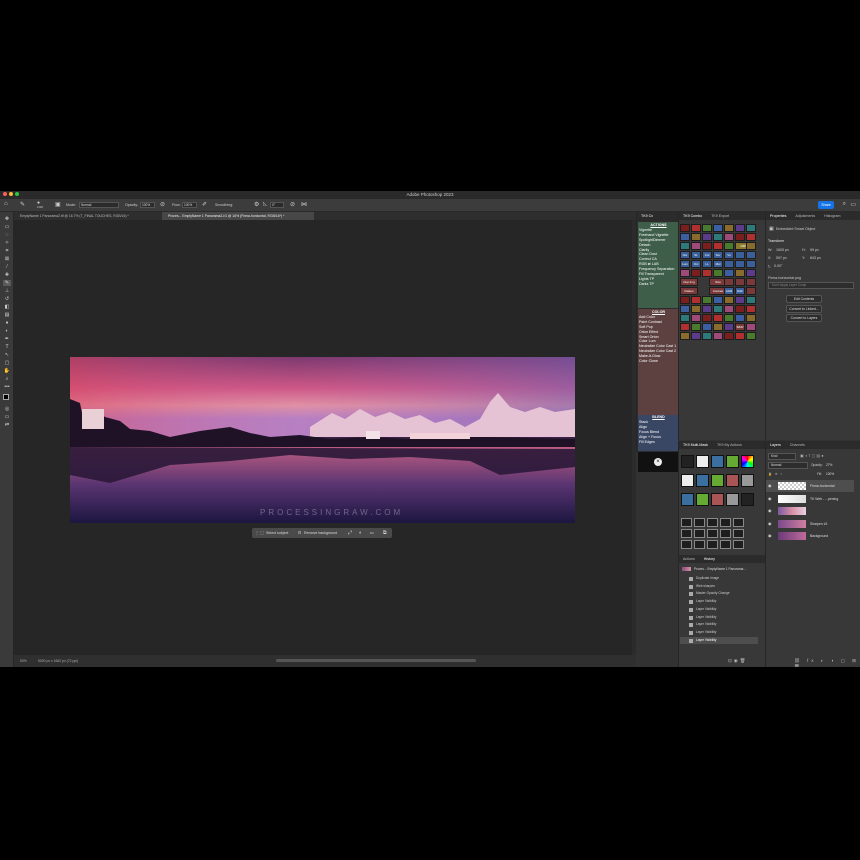 The width and height of the screenshot is (860, 860). What do you see at coordinates (689, 291) in the screenshot?
I see `combo-button: Flatten` at bounding box center [689, 291].